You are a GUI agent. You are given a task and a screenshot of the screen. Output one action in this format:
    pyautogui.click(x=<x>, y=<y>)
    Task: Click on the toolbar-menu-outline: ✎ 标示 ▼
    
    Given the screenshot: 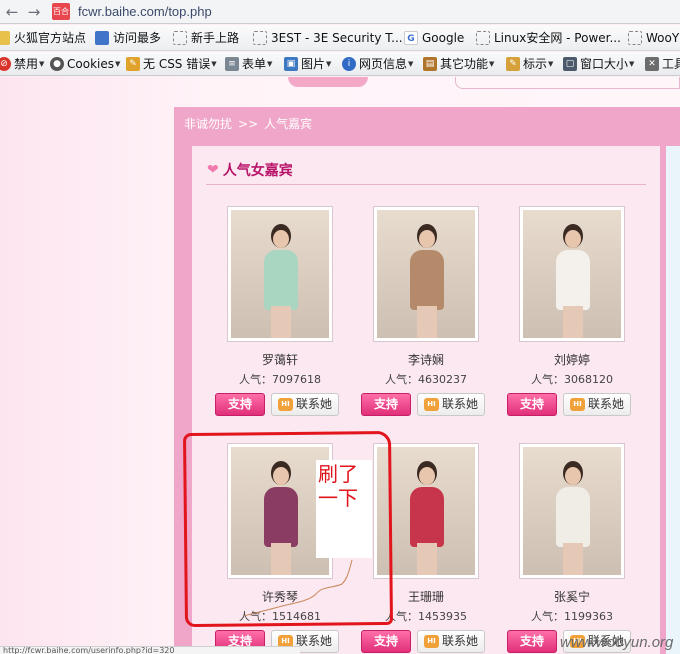 What is the action you would take?
    pyautogui.click(x=529, y=64)
    